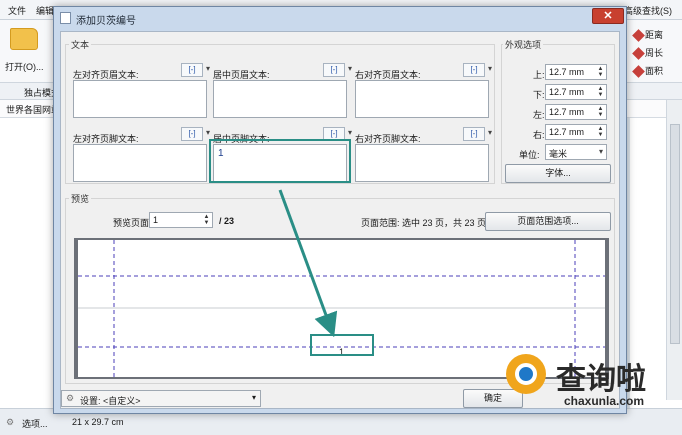  Describe the element at coordinates (601, 379) in the screenshot. I see `watermark-cn: 查询啦` at that location.